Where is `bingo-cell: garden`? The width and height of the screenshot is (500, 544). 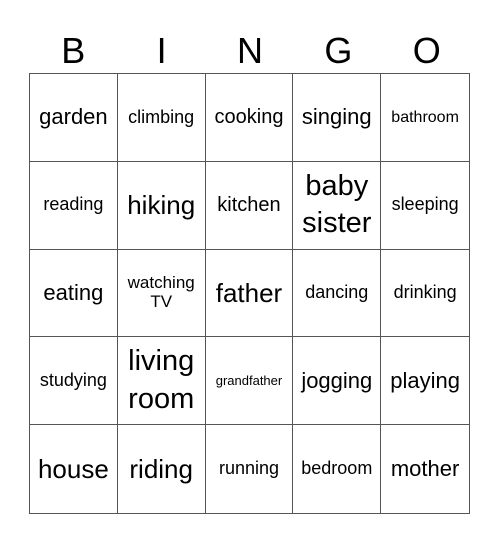
bingo-cell: garden is located at coordinates (74, 118).